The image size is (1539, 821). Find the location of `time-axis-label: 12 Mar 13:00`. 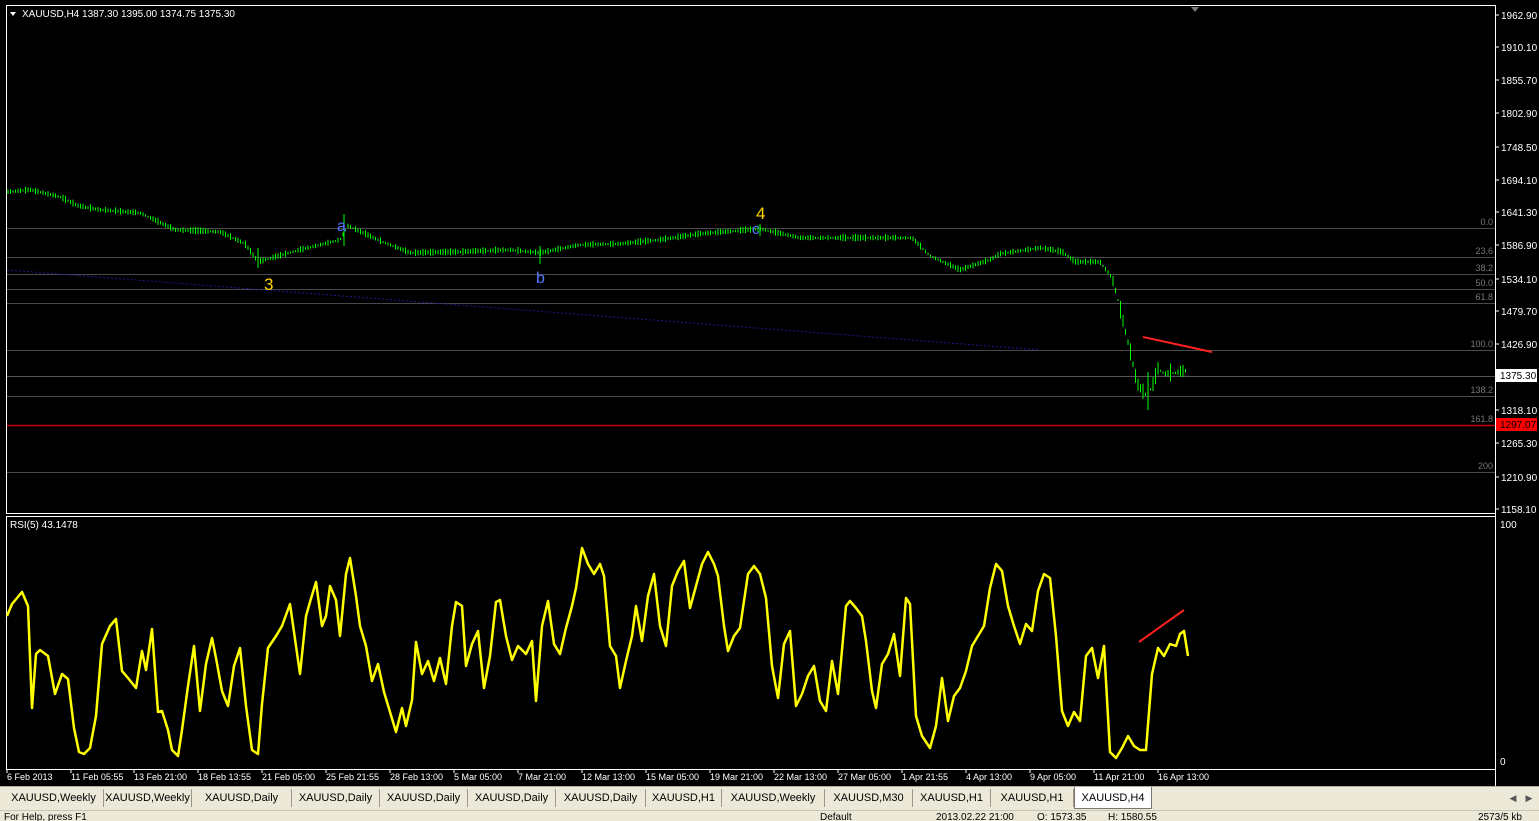

time-axis-label: 12 Mar 13:00 is located at coordinates (608, 777).